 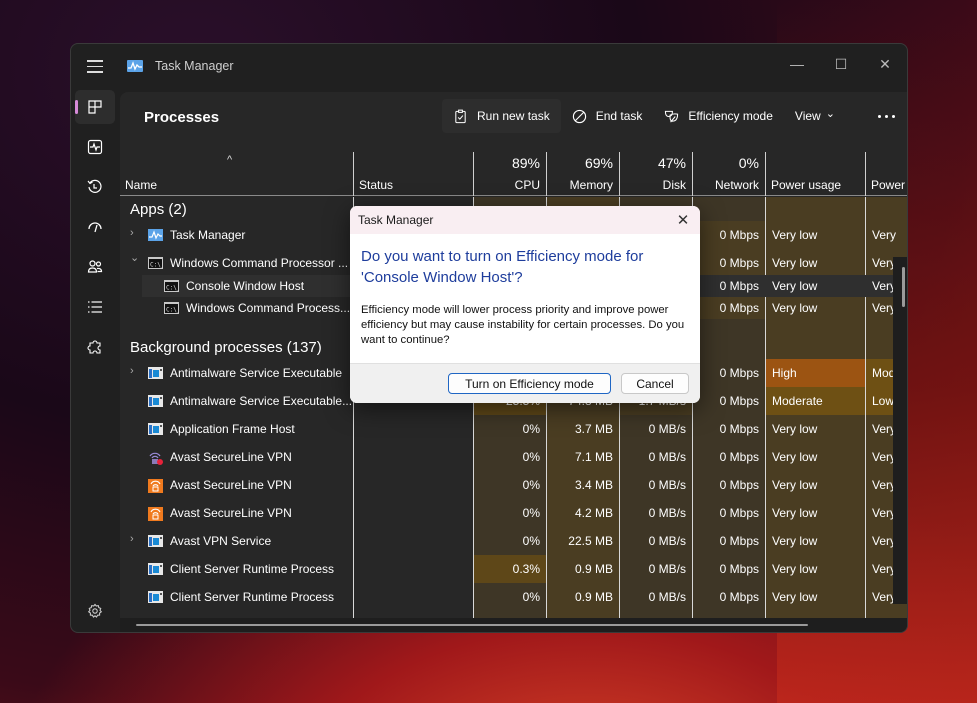 What do you see at coordinates (583, 174) in the screenshot?
I see `column-memory: 69% Memory` at bounding box center [583, 174].